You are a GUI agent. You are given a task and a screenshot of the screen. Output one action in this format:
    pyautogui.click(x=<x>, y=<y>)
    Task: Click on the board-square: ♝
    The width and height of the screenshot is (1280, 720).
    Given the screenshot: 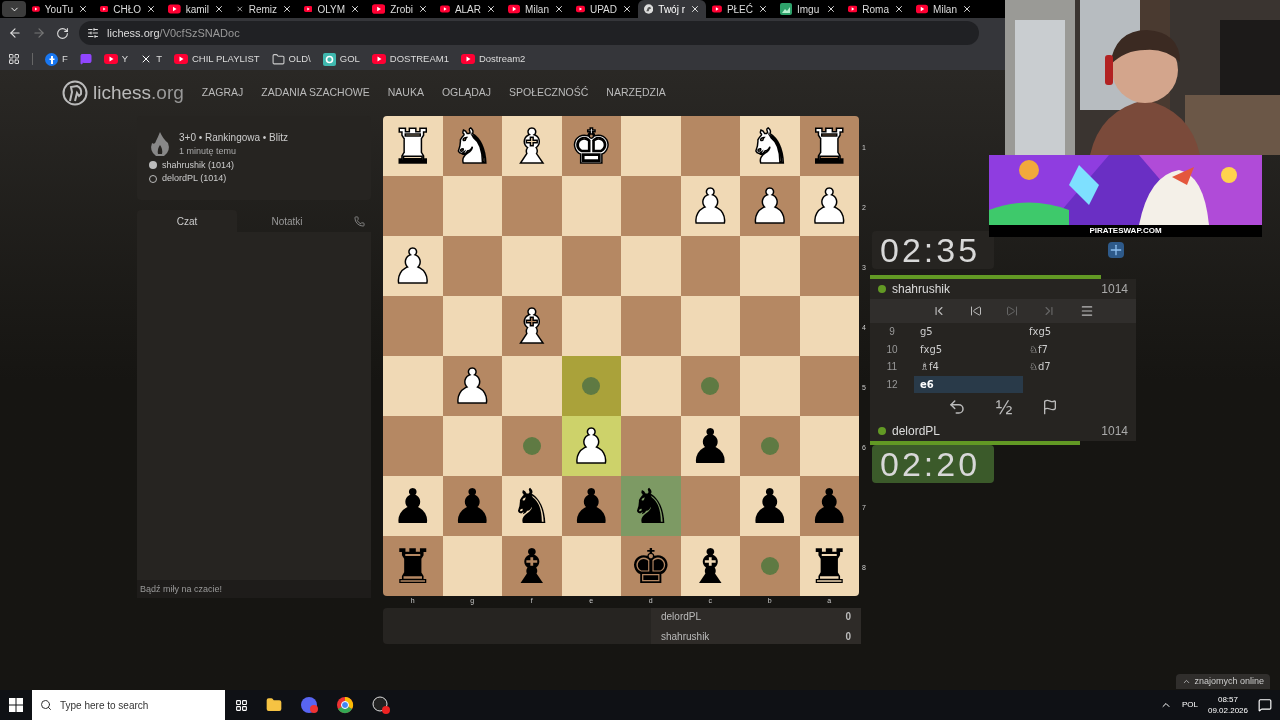 What is the action you would take?
    pyautogui.click(x=710, y=566)
    